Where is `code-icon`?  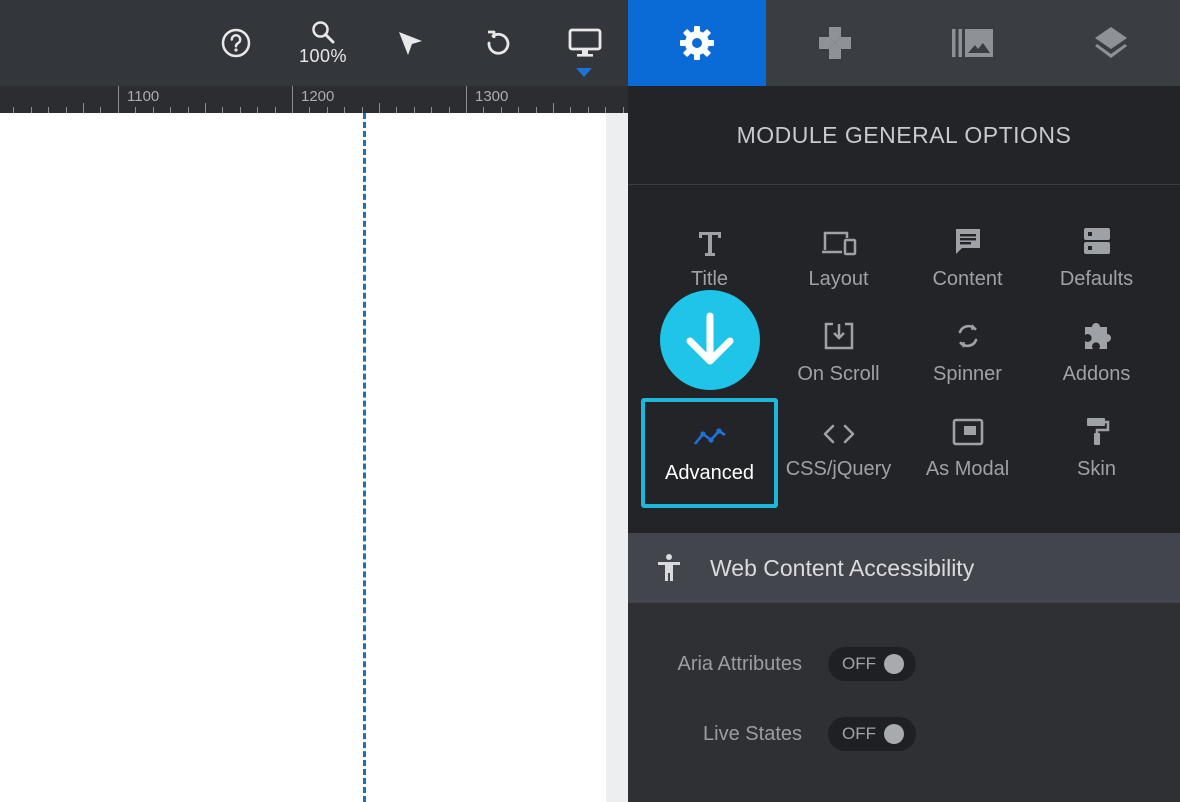
code-icon is located at coordinates (838, 434).